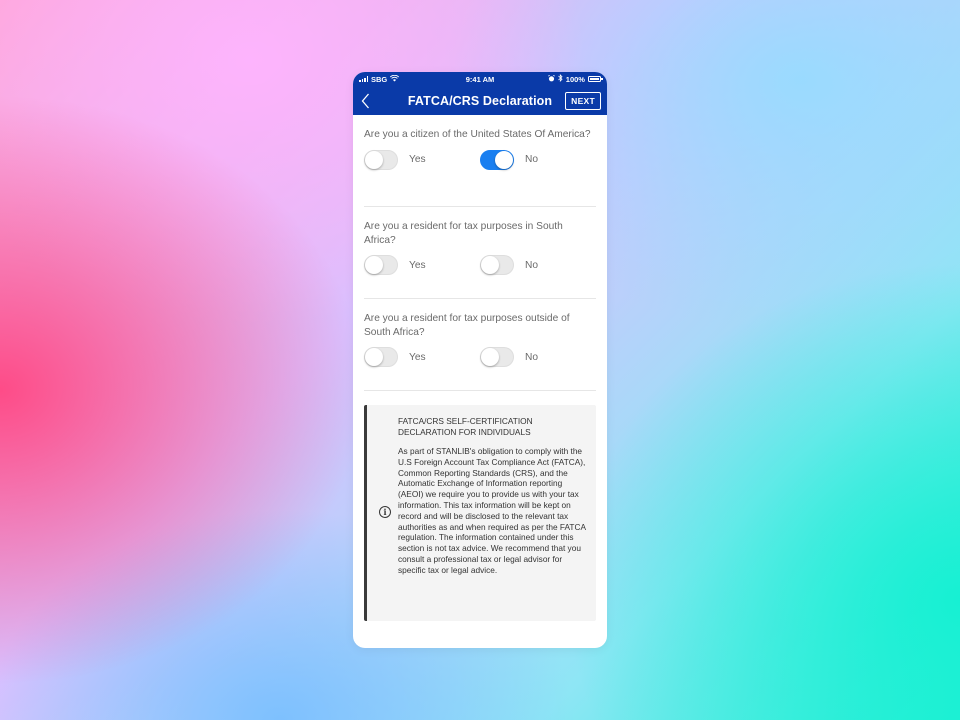 The height and width of the screenshot is (720, 960). What do you see at coordinates (551, 79) in the screenshot?
I see `alarm-icon` at bounding box center [551, 79].